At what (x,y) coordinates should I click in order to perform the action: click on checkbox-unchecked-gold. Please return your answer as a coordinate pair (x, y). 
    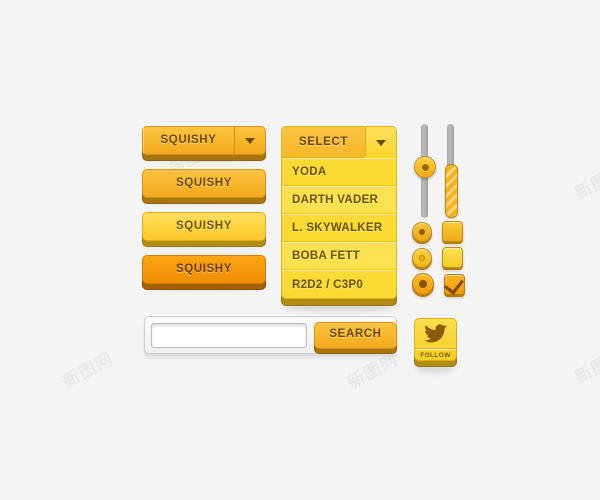
    Looking at the image, I should click on (452, 231).